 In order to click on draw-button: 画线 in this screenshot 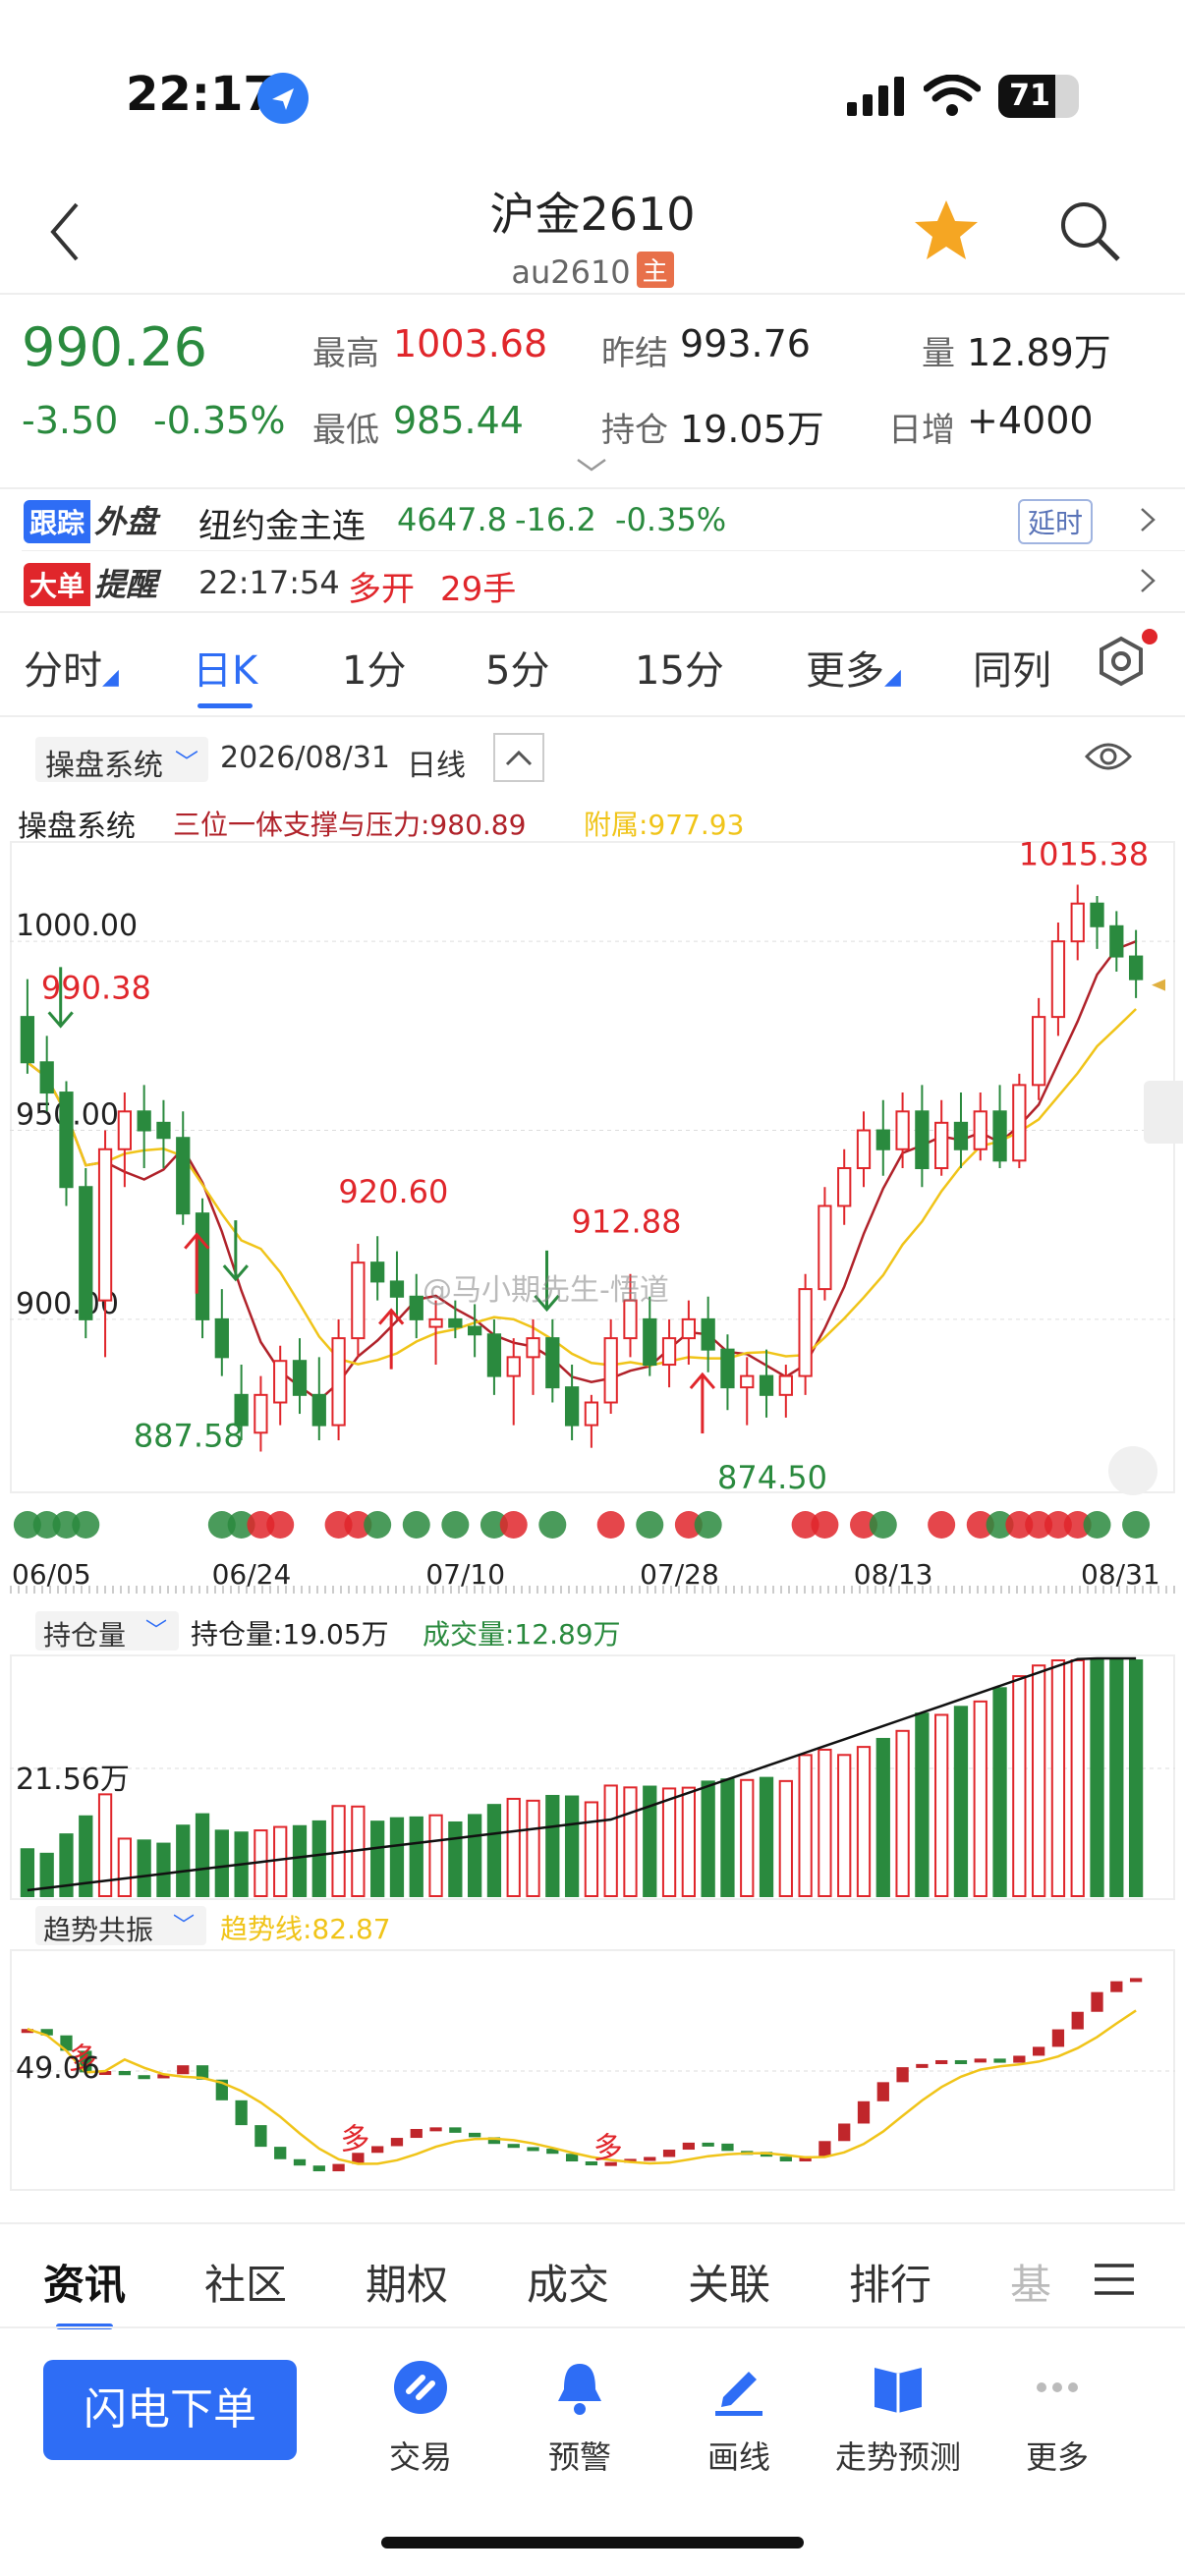, I will do `click(739, 2418)`.